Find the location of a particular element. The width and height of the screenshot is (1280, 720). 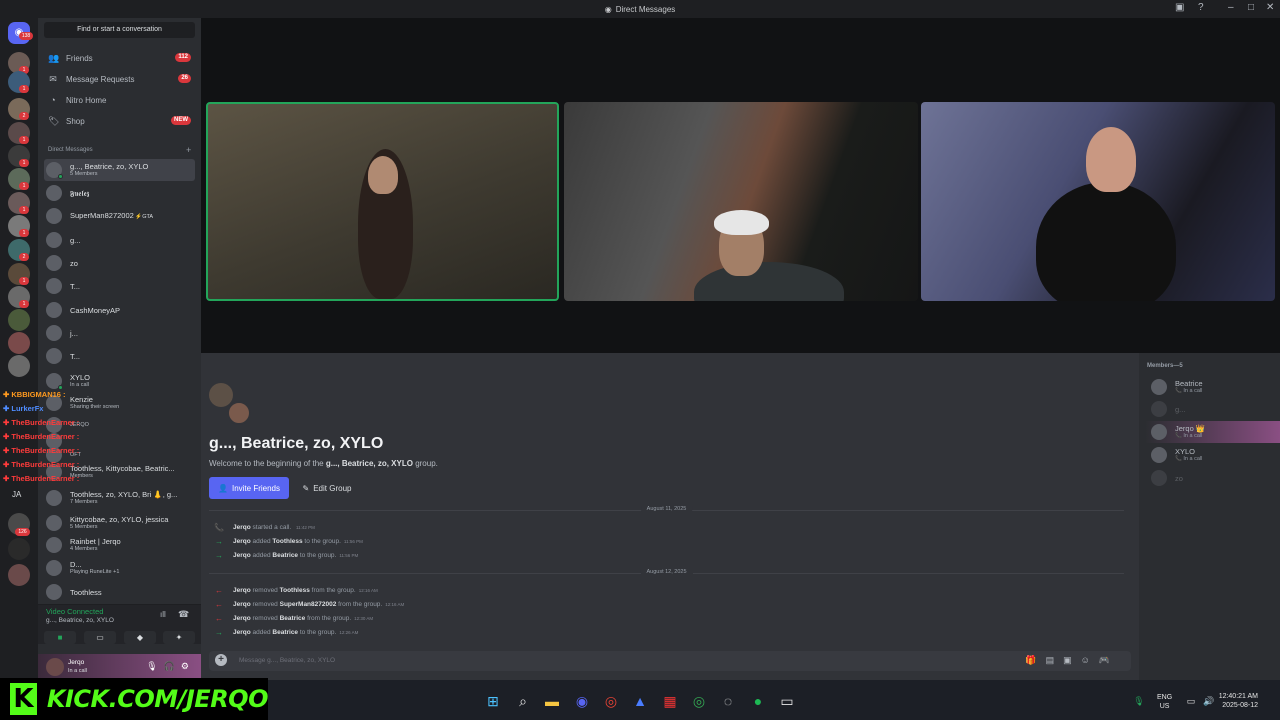

soundboard-button: ✦ is located at coordinates (179, 637).